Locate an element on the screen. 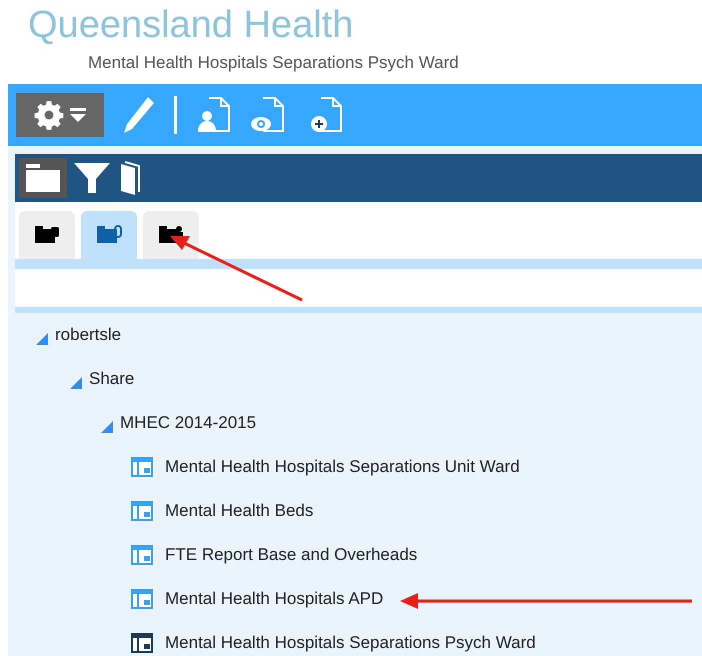 The height and width of the screenshot is (656, 702). document-user-icon is located at coordinates (213, 115).